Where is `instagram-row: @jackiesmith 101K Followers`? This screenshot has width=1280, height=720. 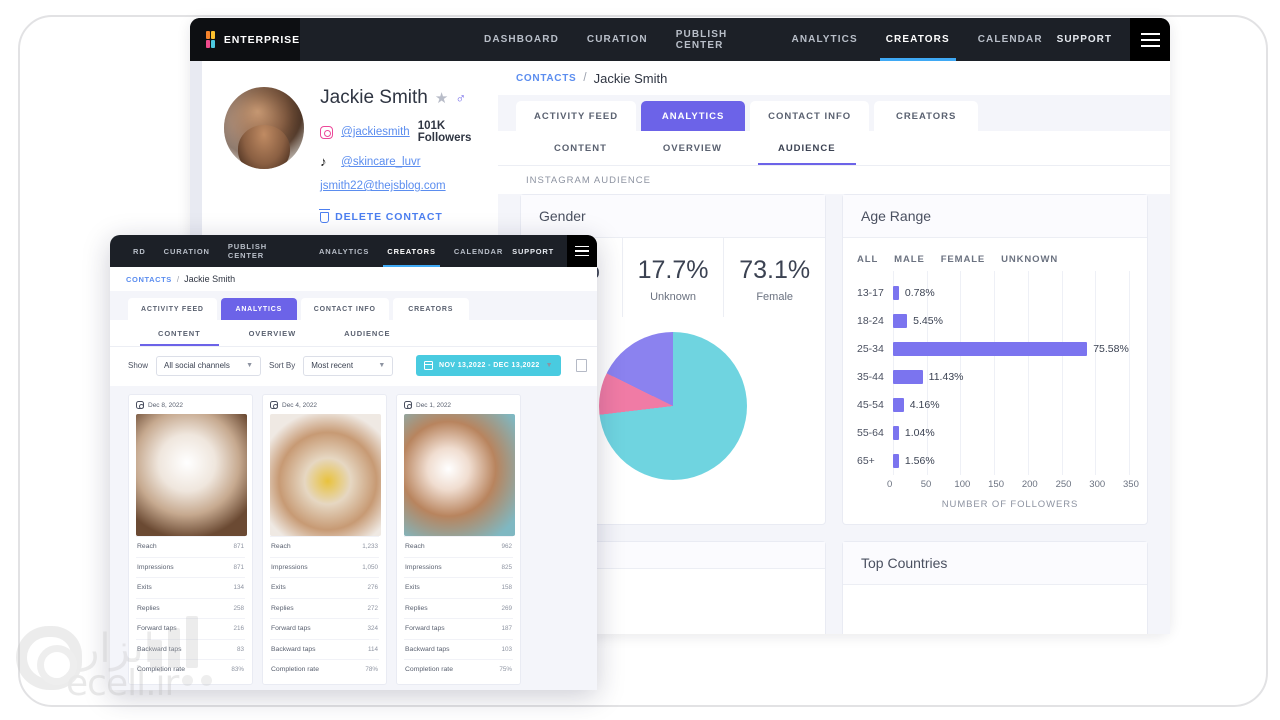 instagram-row: @jackiesmith 101K Followers is located at coordinates (409, 132).